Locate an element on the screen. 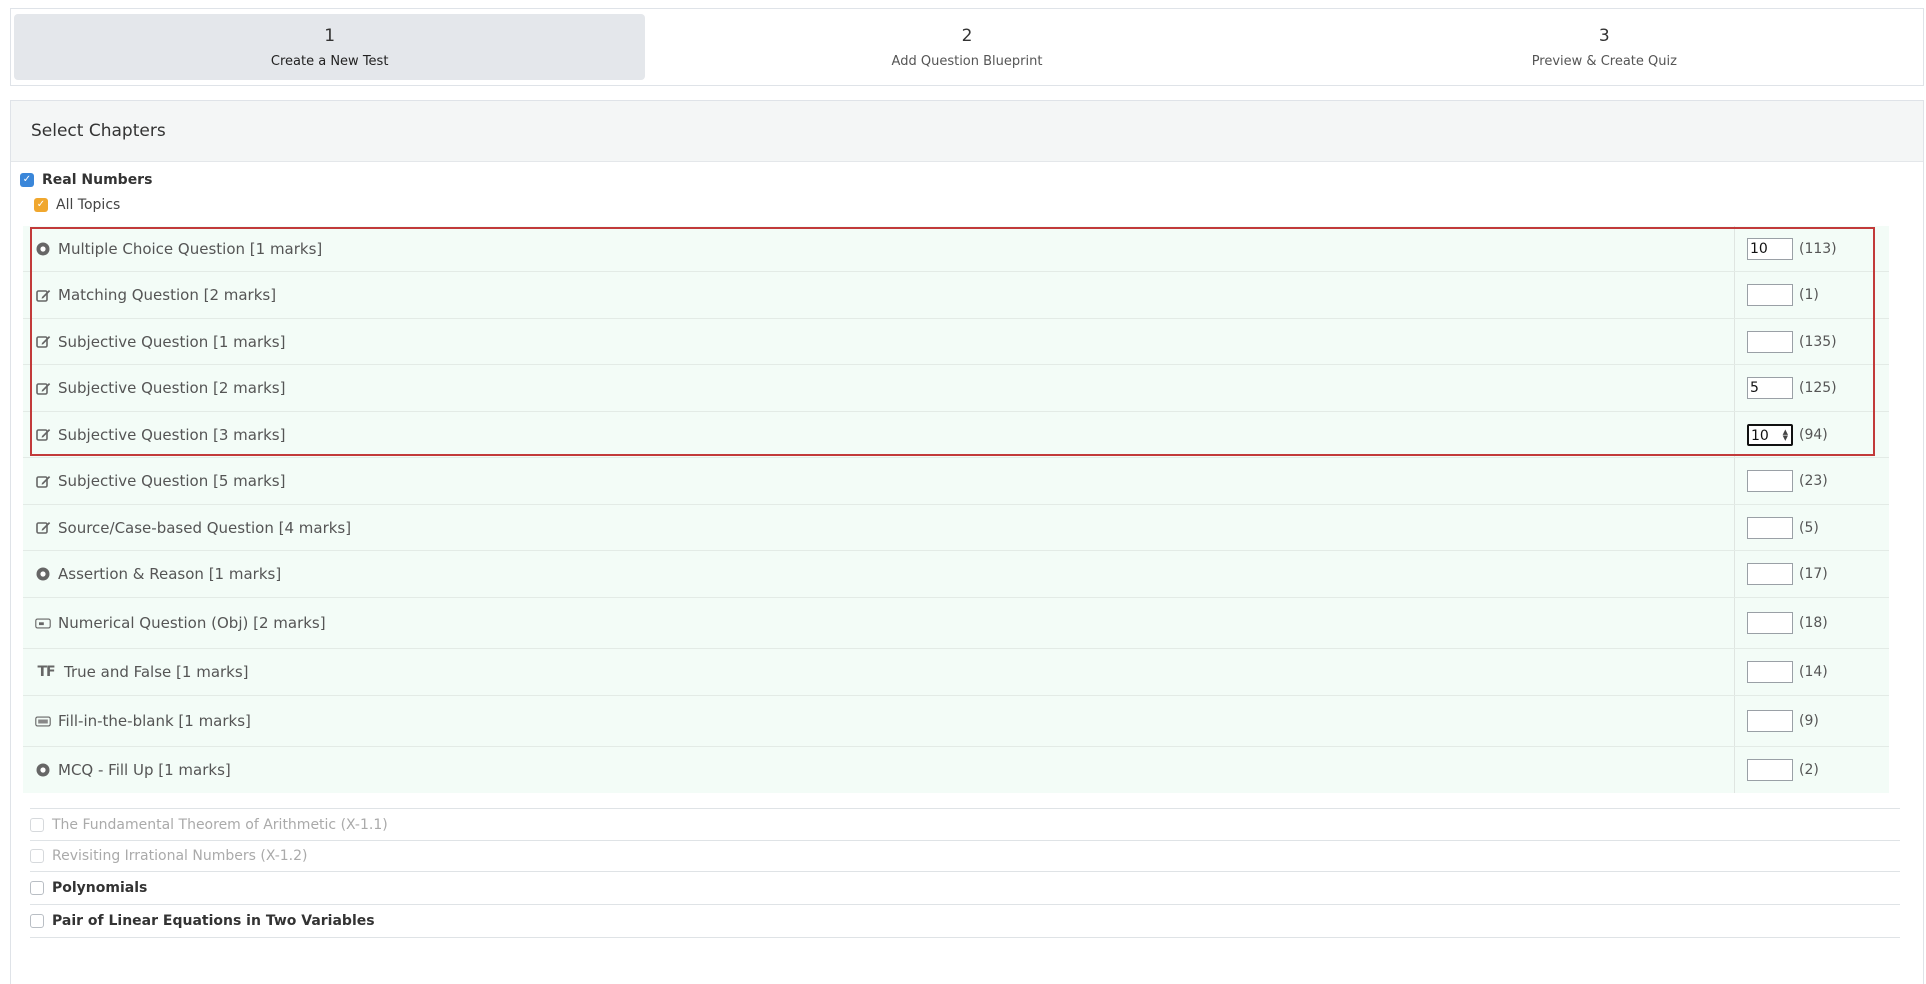  available-count: (14) is located at coordinates (1813, 672).